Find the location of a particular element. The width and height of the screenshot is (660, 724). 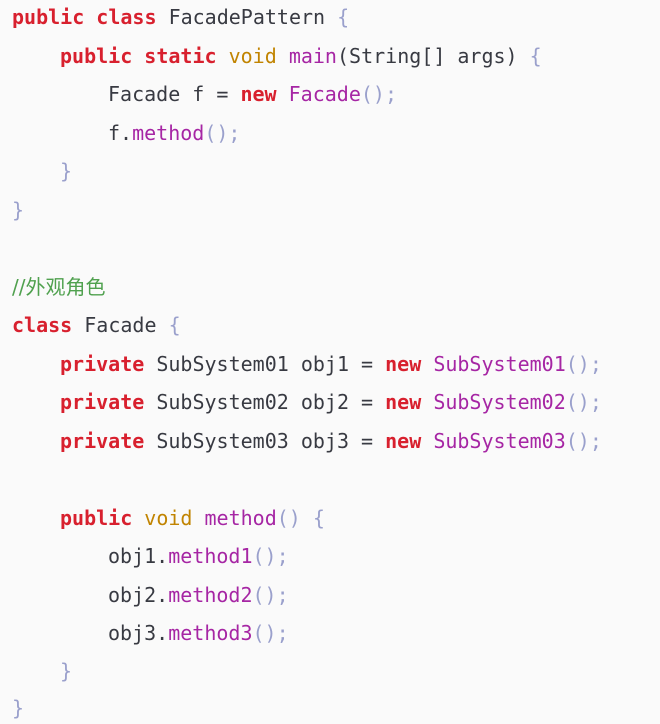

code-line-8: class Facade { is located at coordinates (96, 325).